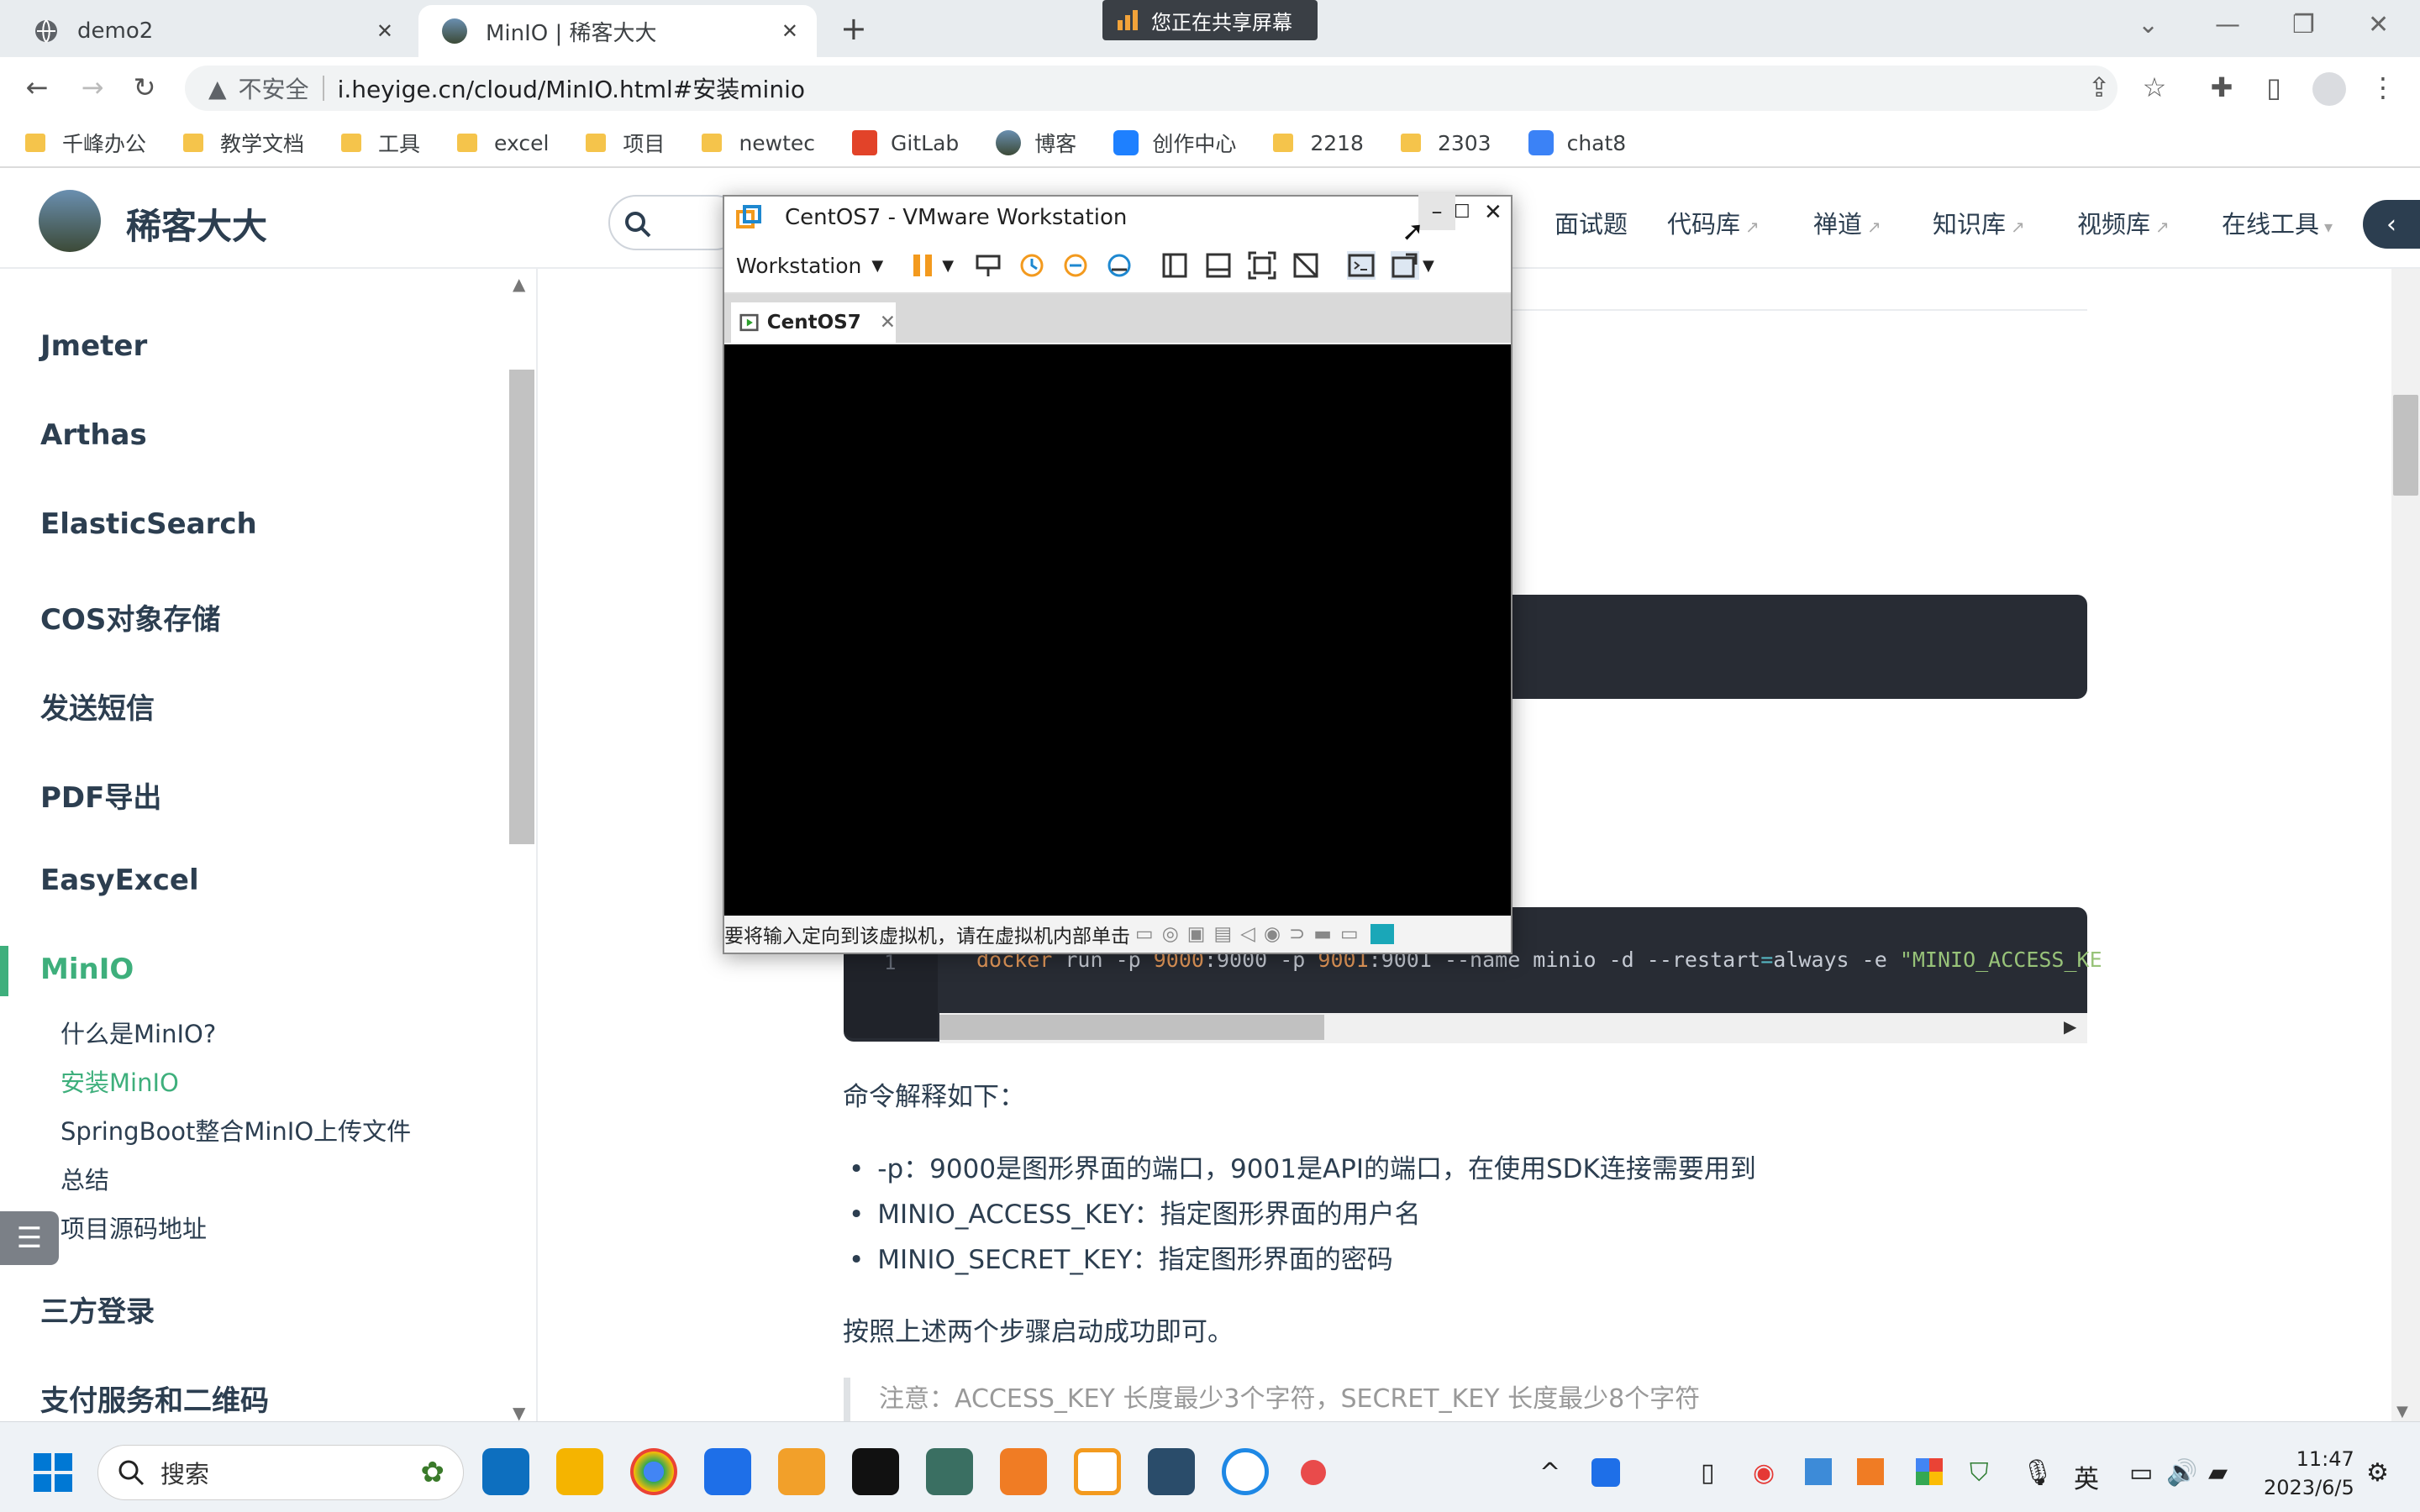 This screenshot has width=2420, height=1512. What do you see at coordinates (1132, 1027) in the screenshot?
I see `code-scrollbar-thumb` at bounding box center [1132, 1027].